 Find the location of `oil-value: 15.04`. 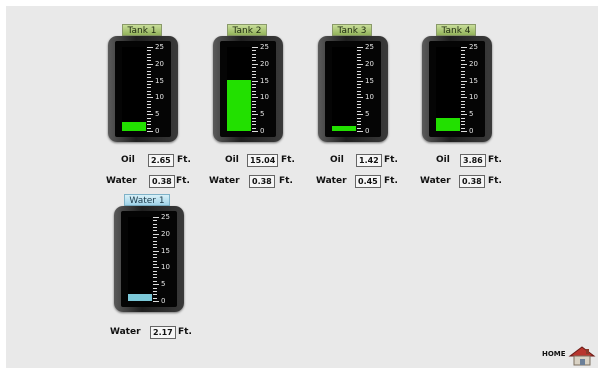

oil-value: 15.04 is located at coordinates (263, 160).